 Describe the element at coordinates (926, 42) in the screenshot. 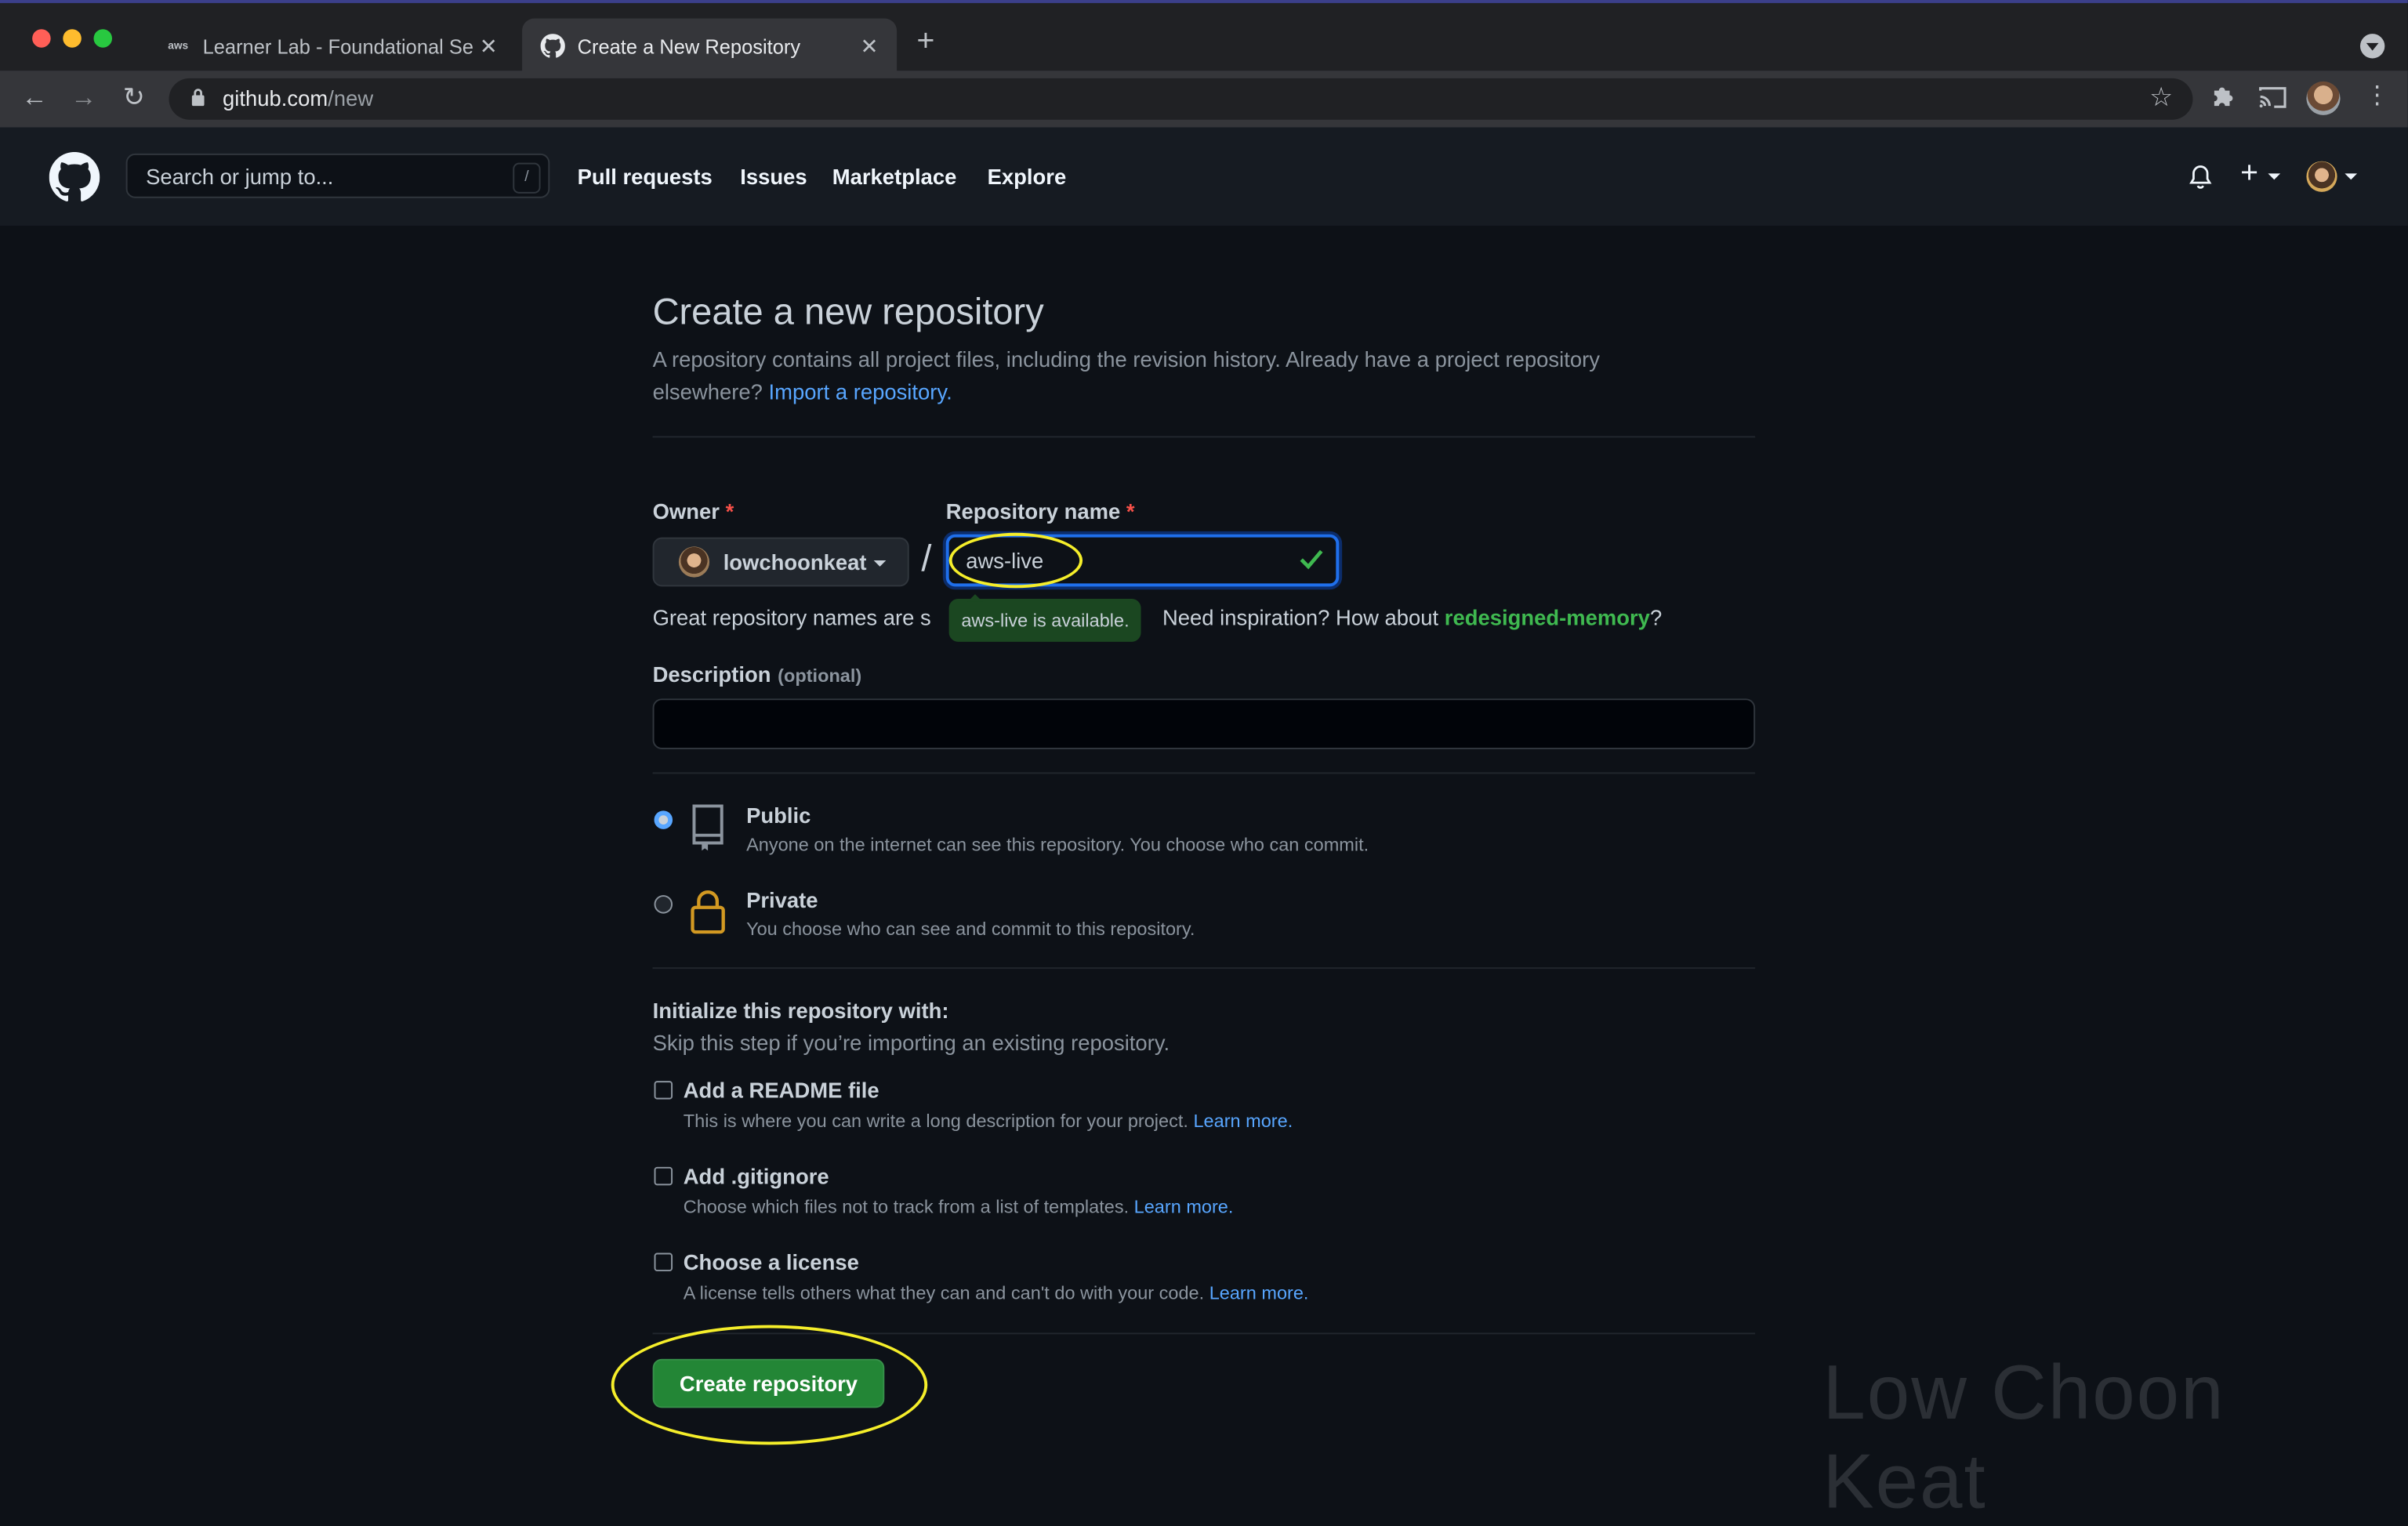

I see `new-tab-icon: +` at that location.